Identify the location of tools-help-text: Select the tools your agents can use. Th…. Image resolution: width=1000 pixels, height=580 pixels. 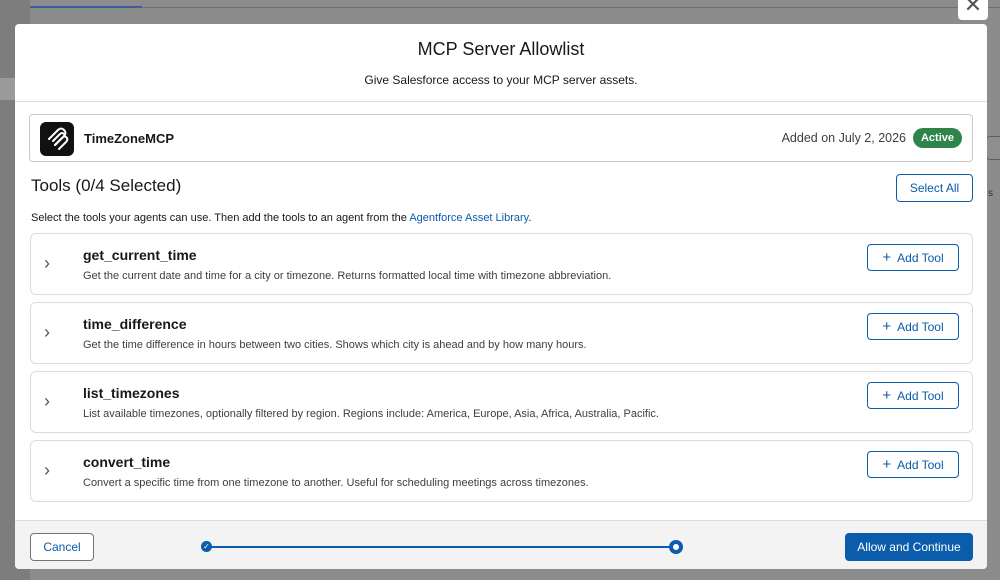
(281, 218).